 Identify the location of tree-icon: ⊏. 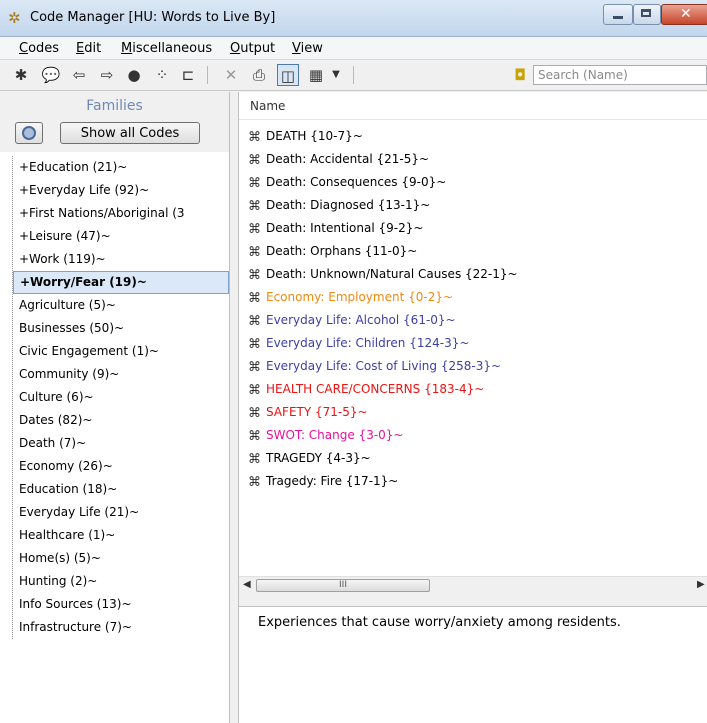
(188, 75).